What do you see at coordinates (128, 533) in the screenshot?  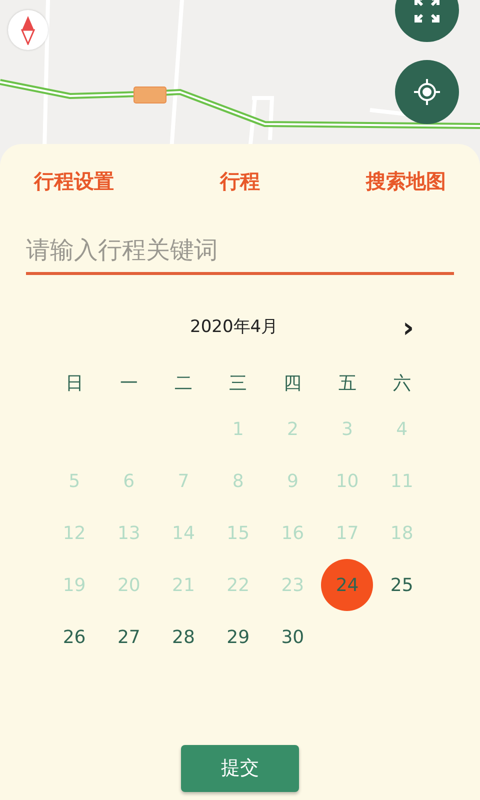 I see `calendar-day: 13` at bounding box center [128, 533].